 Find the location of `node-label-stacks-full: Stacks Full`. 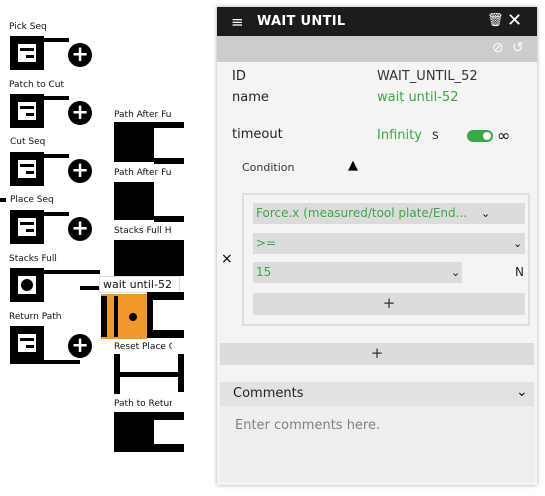

node-label-stacks-full: Stacks Full is located at coordinates (33, 259).